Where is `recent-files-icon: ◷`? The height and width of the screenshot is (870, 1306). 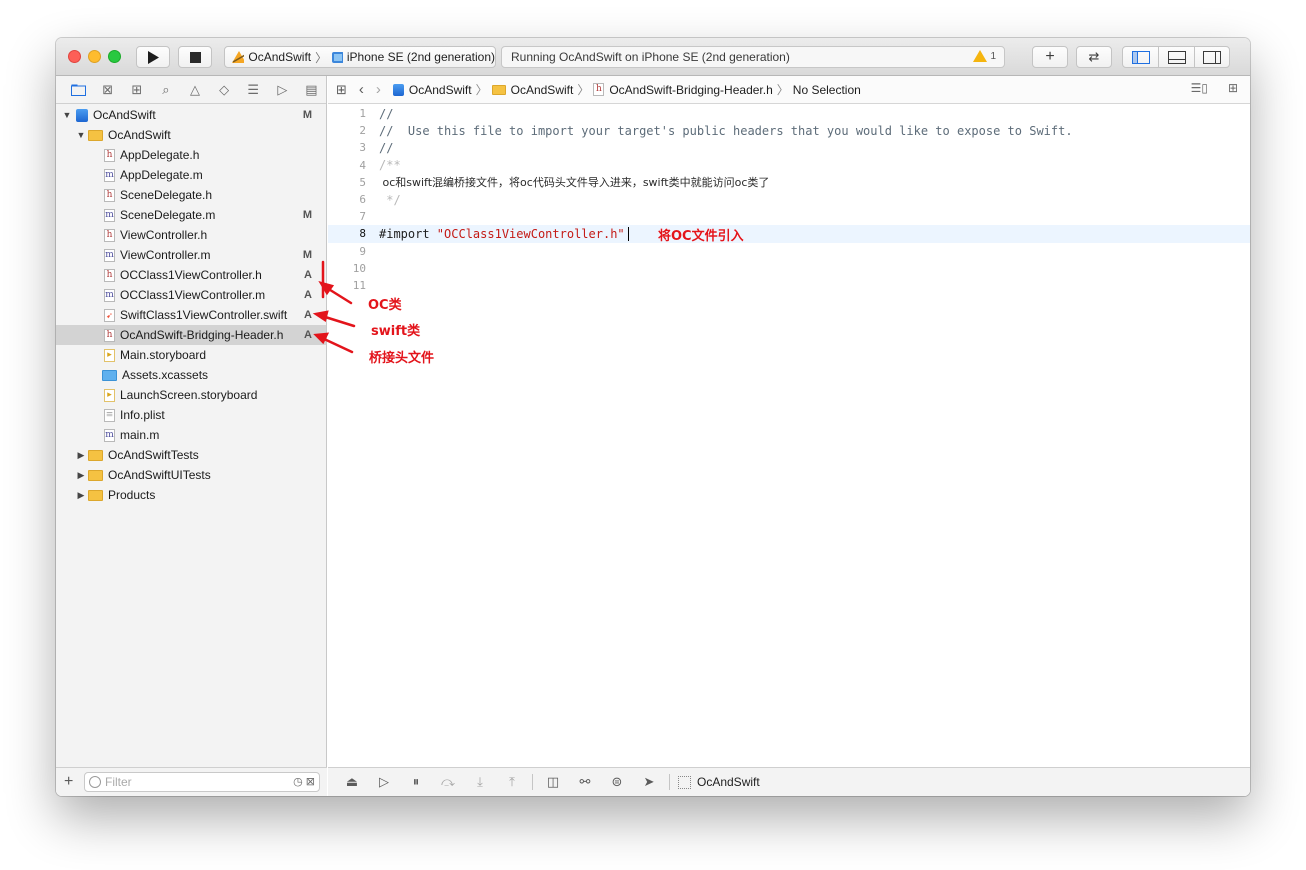 recent-files-icon: ◷ is located at coordinates (298, 781).